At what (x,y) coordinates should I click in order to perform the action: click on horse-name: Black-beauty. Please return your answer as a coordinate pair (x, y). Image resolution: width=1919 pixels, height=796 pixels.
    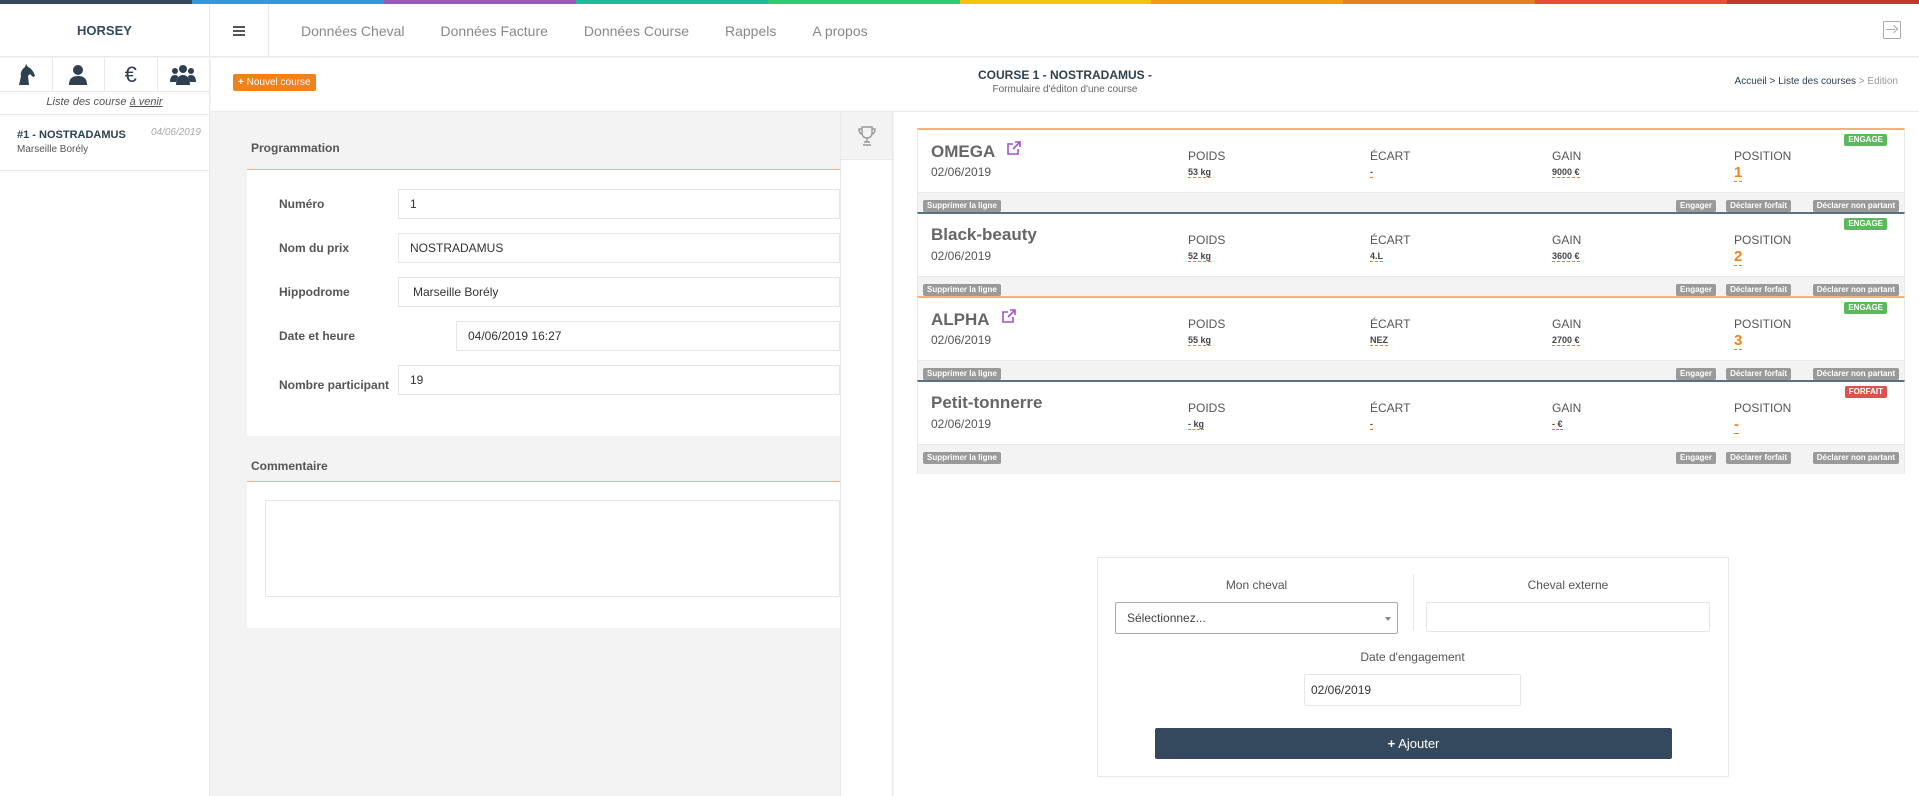
    Looking at the image, I should click on (984, 235).